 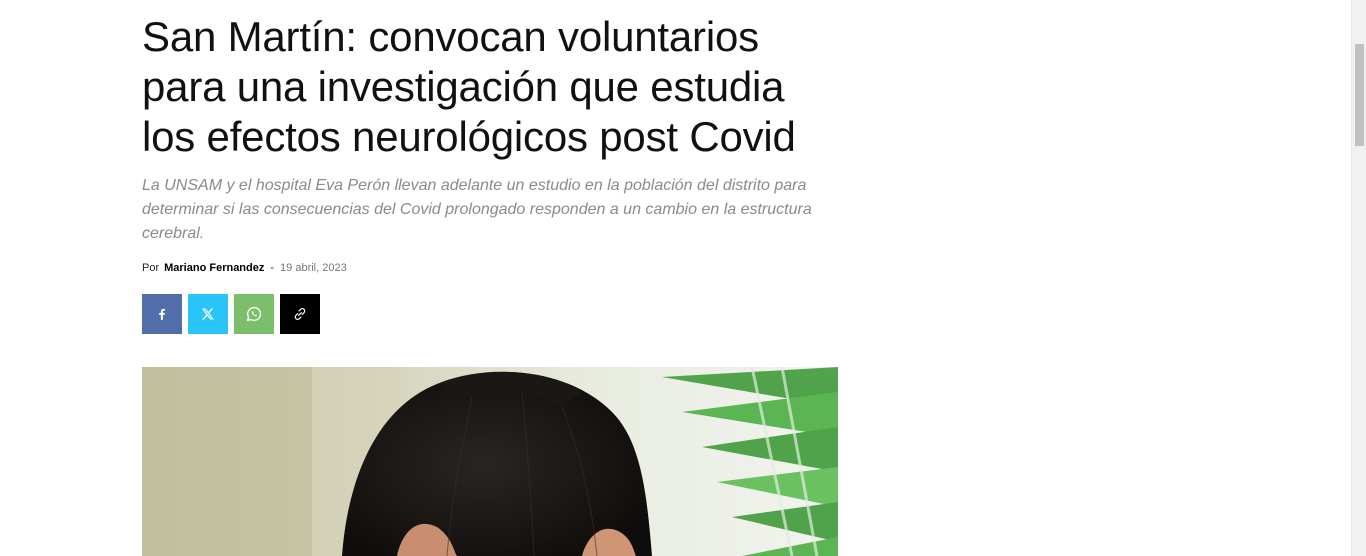 I want to click on scrollbar-thumb, so click(x=1359, y=95).